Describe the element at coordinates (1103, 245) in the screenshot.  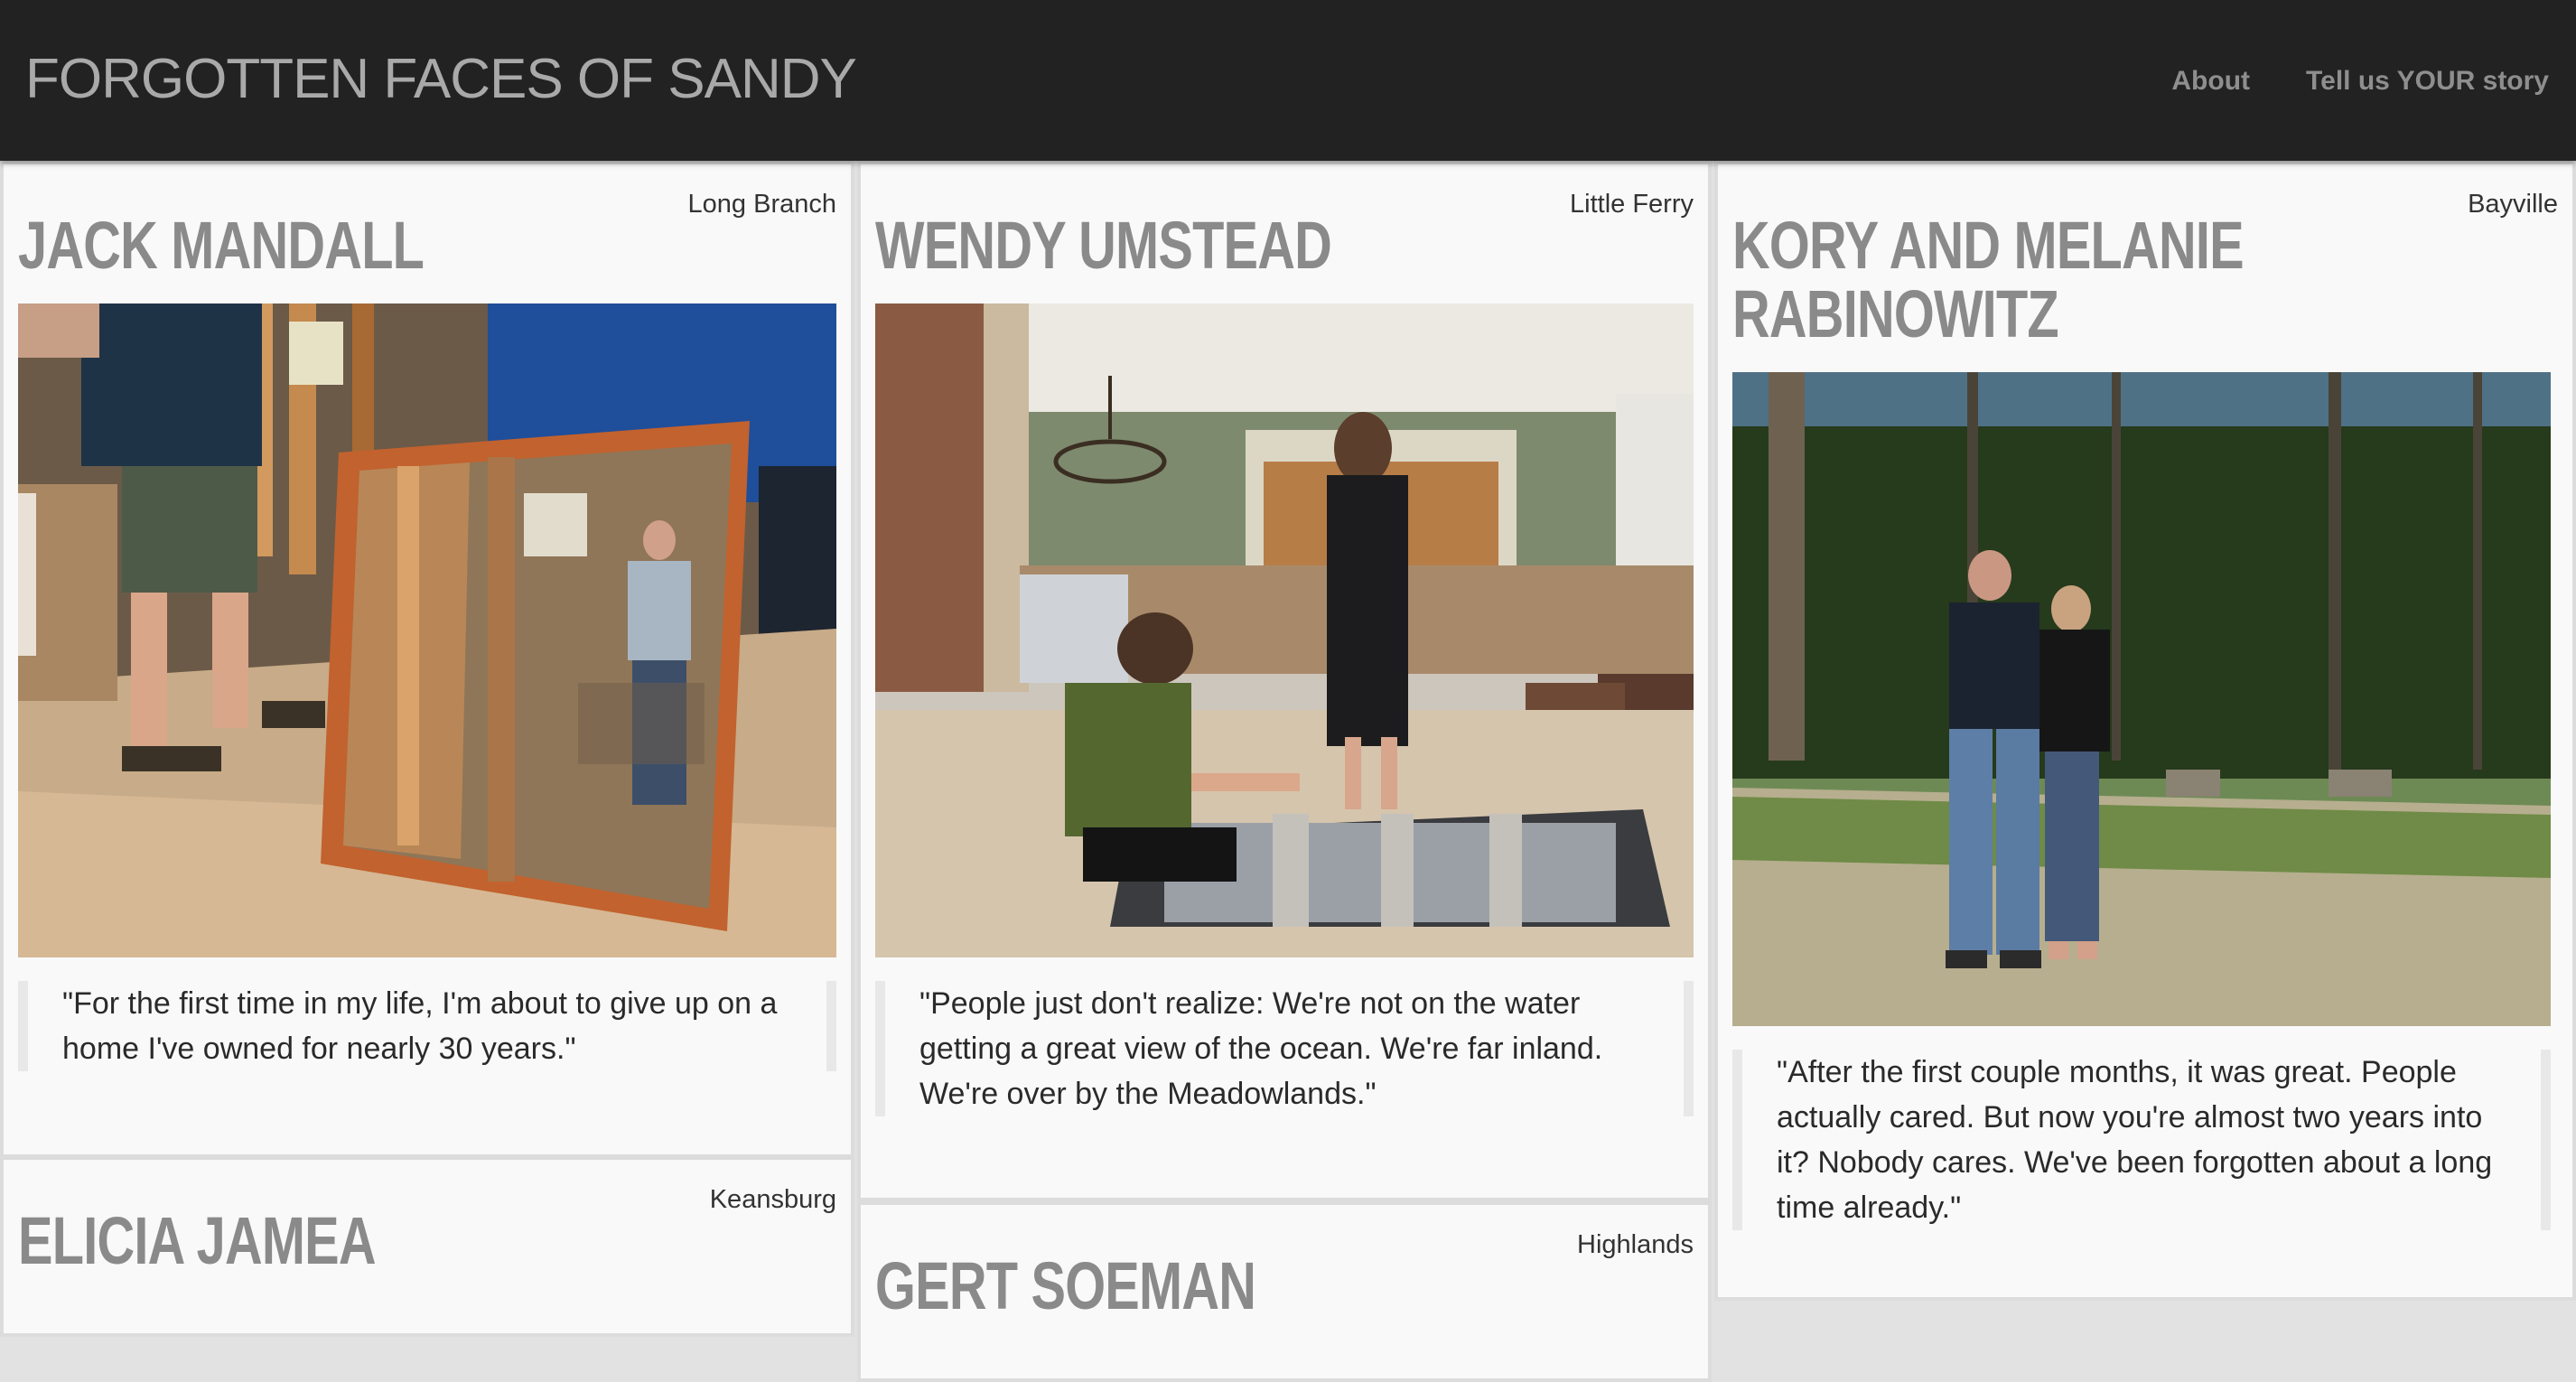
I see `story-name: WENDY UMSTEAD` at that location.